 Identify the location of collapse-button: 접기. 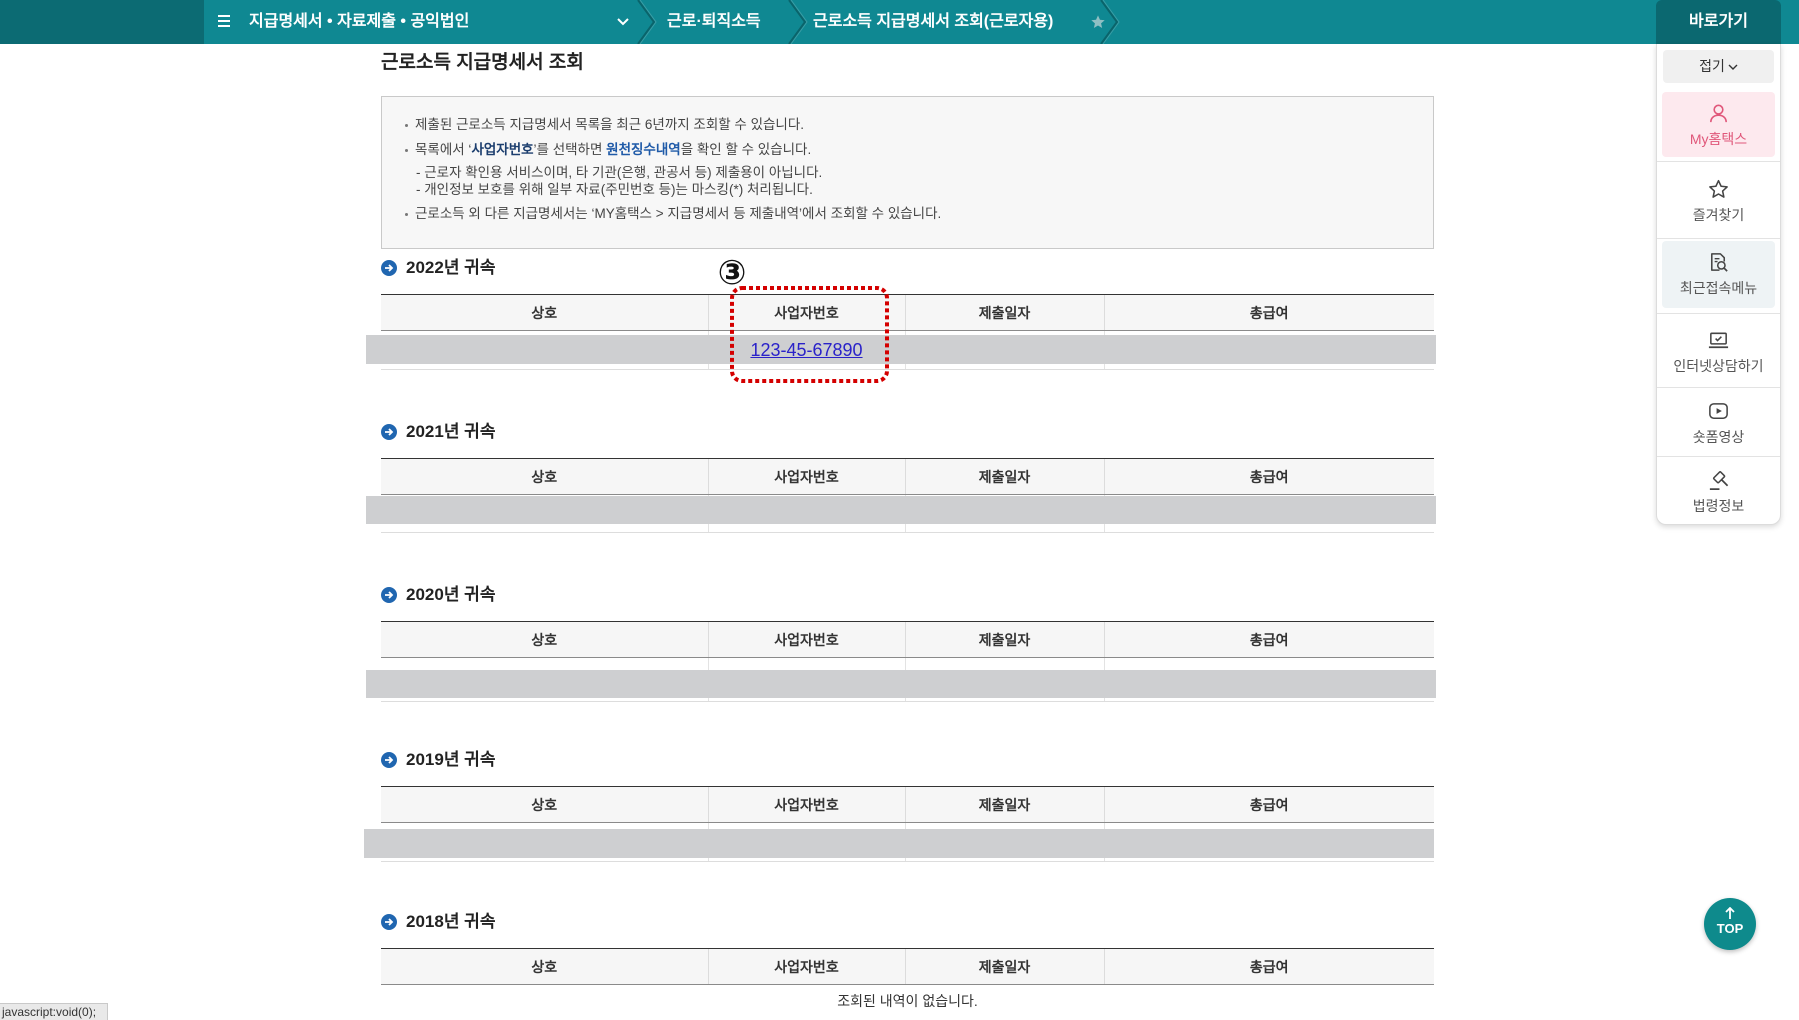
(1718, 66).